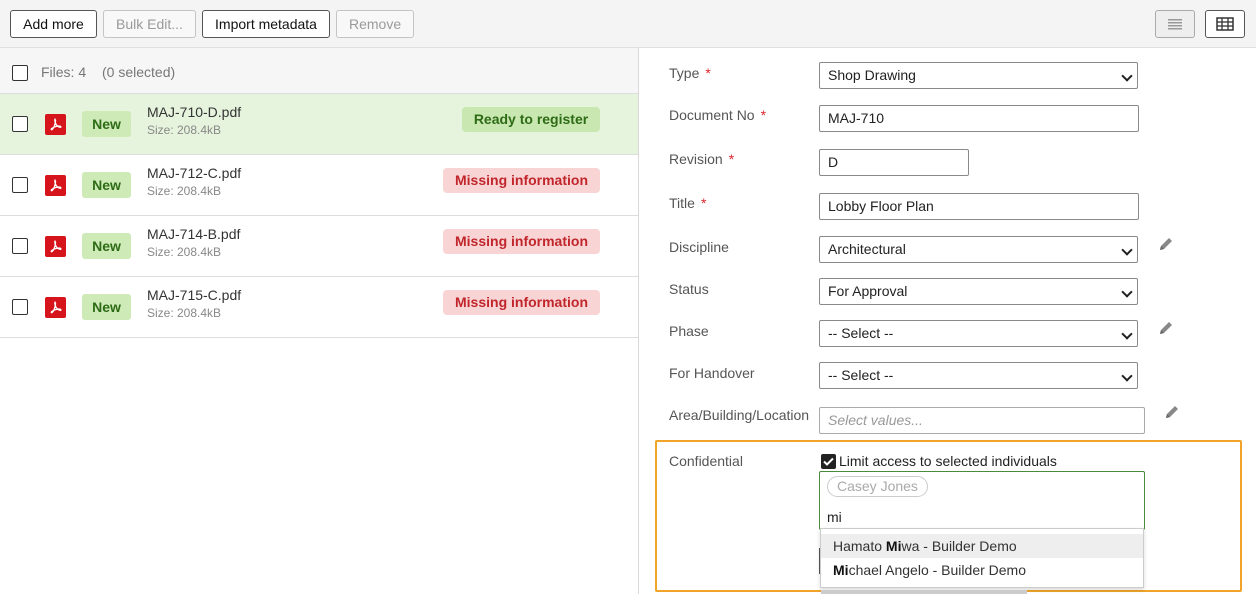 The width and height of the screenshot is (1256, 594). Describe the element at coordinates (979, 206) in the screenshot. I see `title-input: Lobby Floor Plan` at that location.